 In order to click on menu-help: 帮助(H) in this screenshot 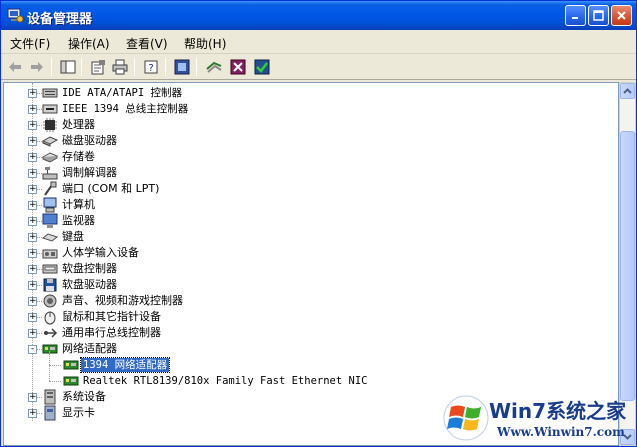, I will do `click(205, 43)`.